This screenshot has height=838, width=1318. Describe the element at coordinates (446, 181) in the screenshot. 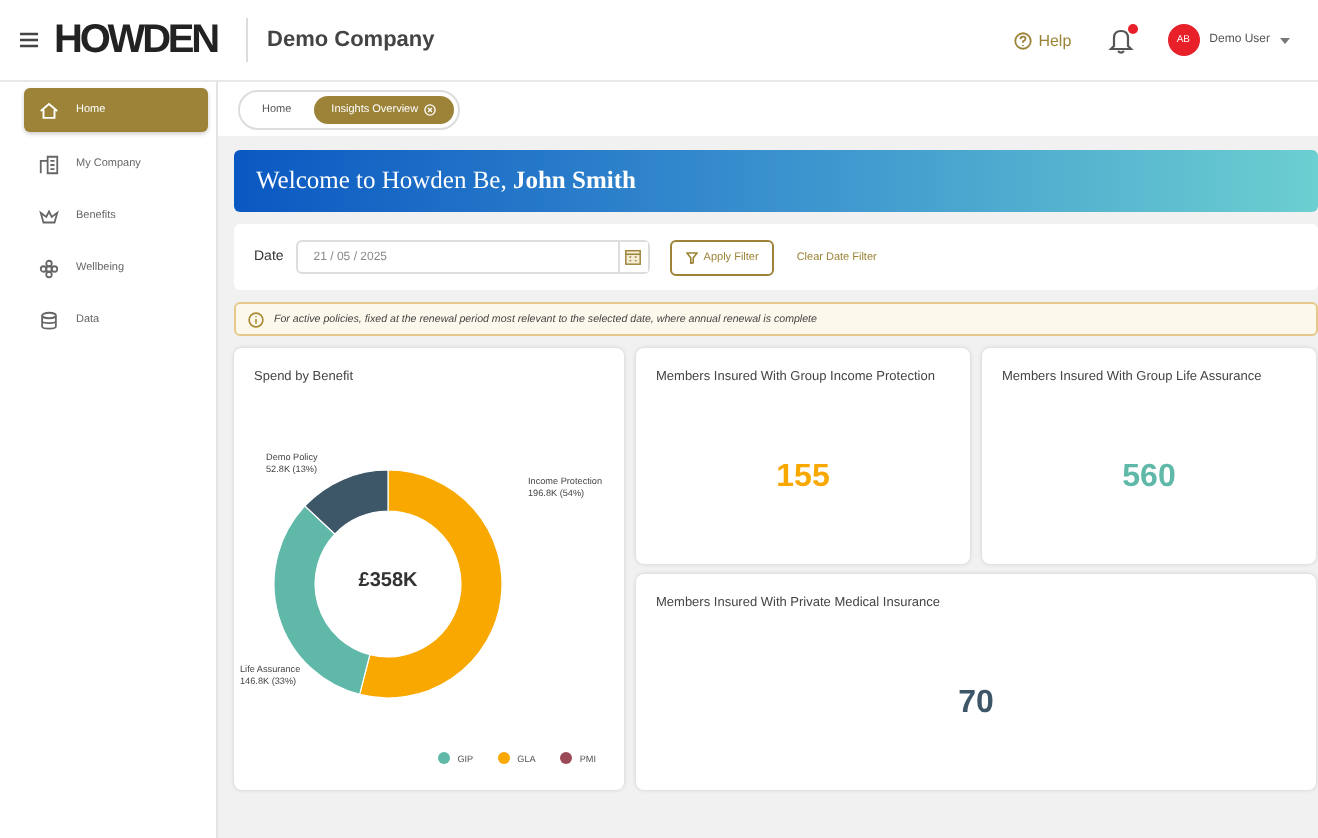

I see `welcome-text: Welcome to Howden Be, John Smith` at that location.